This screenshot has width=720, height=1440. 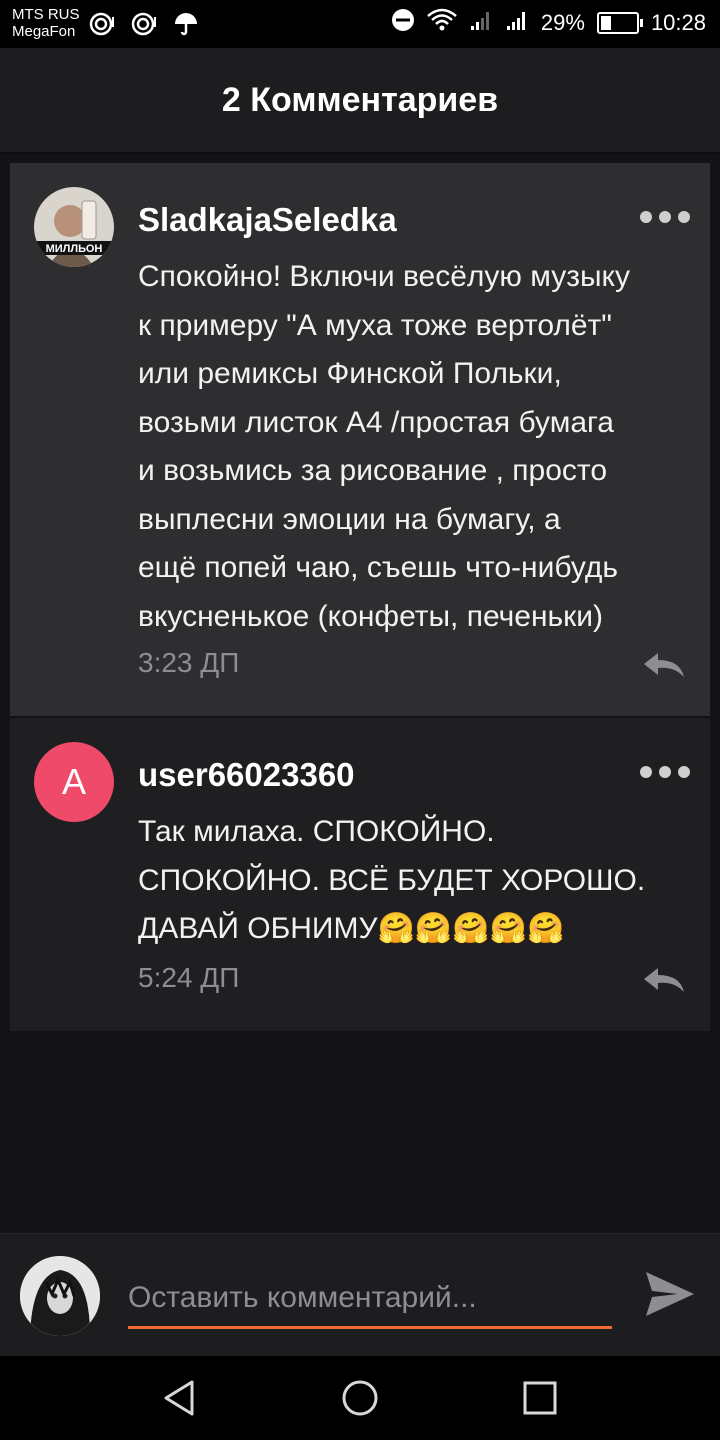 What do you see at coordinates (481, 23) in the screenshot?
I see `signal-weak-icon` at bounding box center [481, 23].